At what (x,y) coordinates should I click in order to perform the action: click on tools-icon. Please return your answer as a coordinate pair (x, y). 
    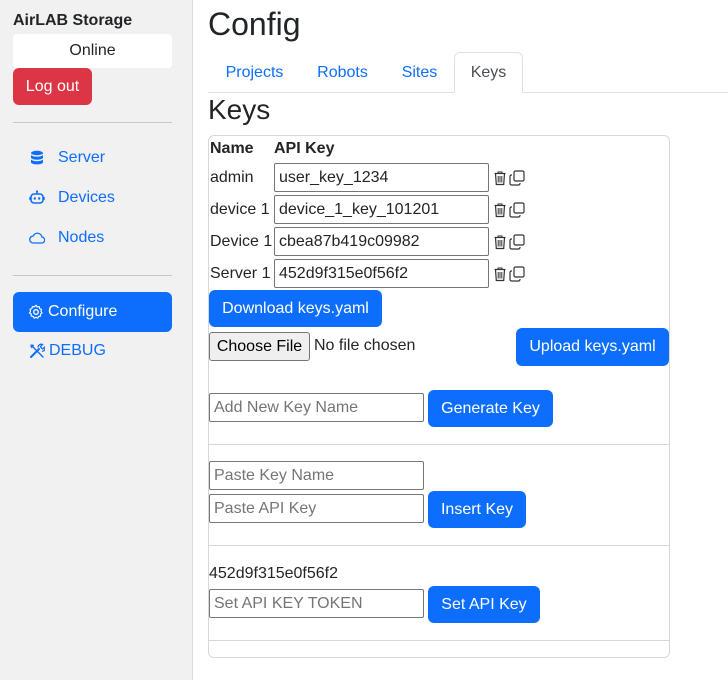
    Looking at the image, I should click on (37, 351).